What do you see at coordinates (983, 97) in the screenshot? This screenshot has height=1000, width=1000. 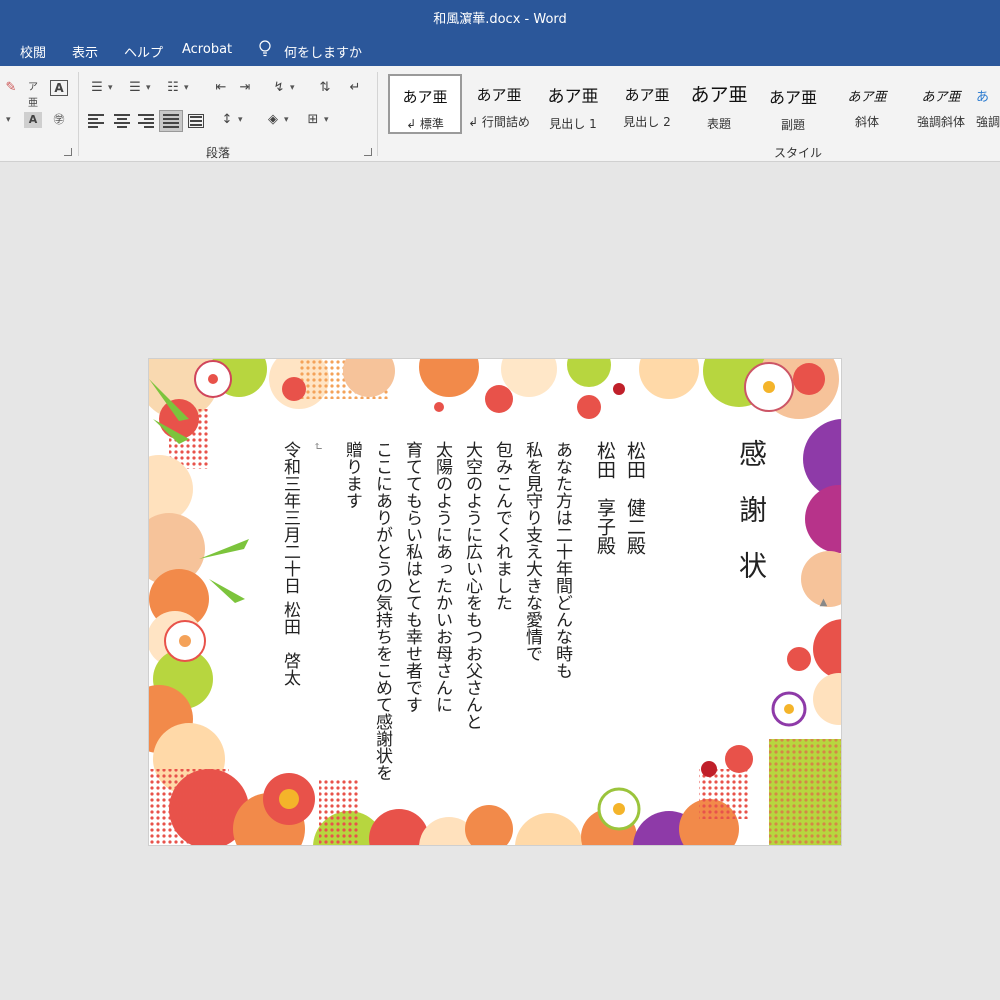 I see `style-sample: あ` at bounding box center [983, 97].